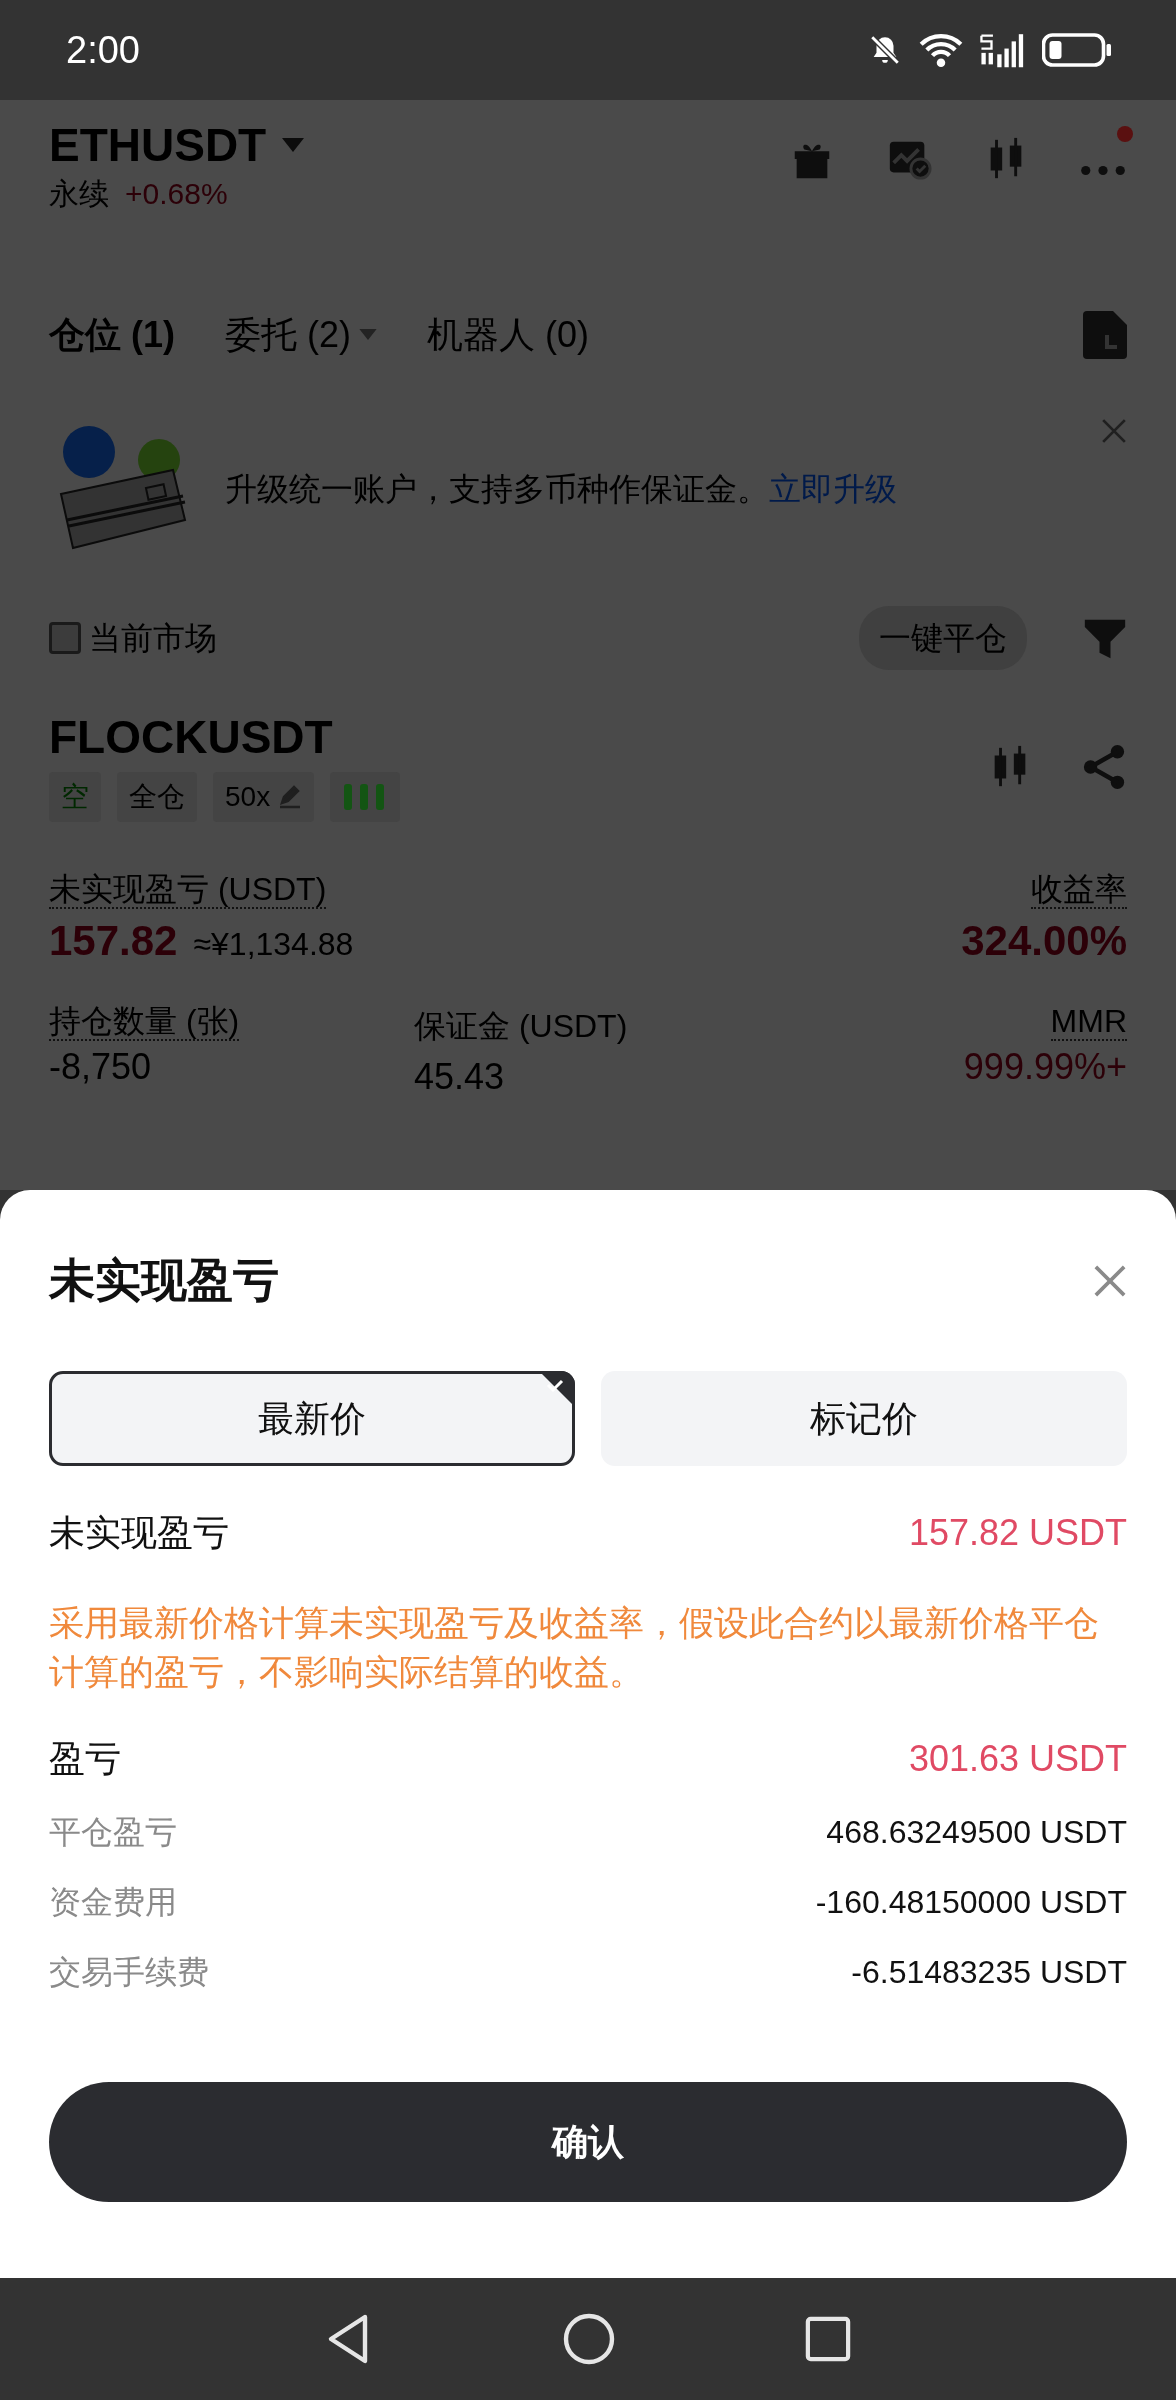 Image resolution: width=1176 pixels, height=2400 pixels. What do you see at coordinates (1104, 766) in the screenshot?
I see `share-icon` at bounding box center [1104, 766].